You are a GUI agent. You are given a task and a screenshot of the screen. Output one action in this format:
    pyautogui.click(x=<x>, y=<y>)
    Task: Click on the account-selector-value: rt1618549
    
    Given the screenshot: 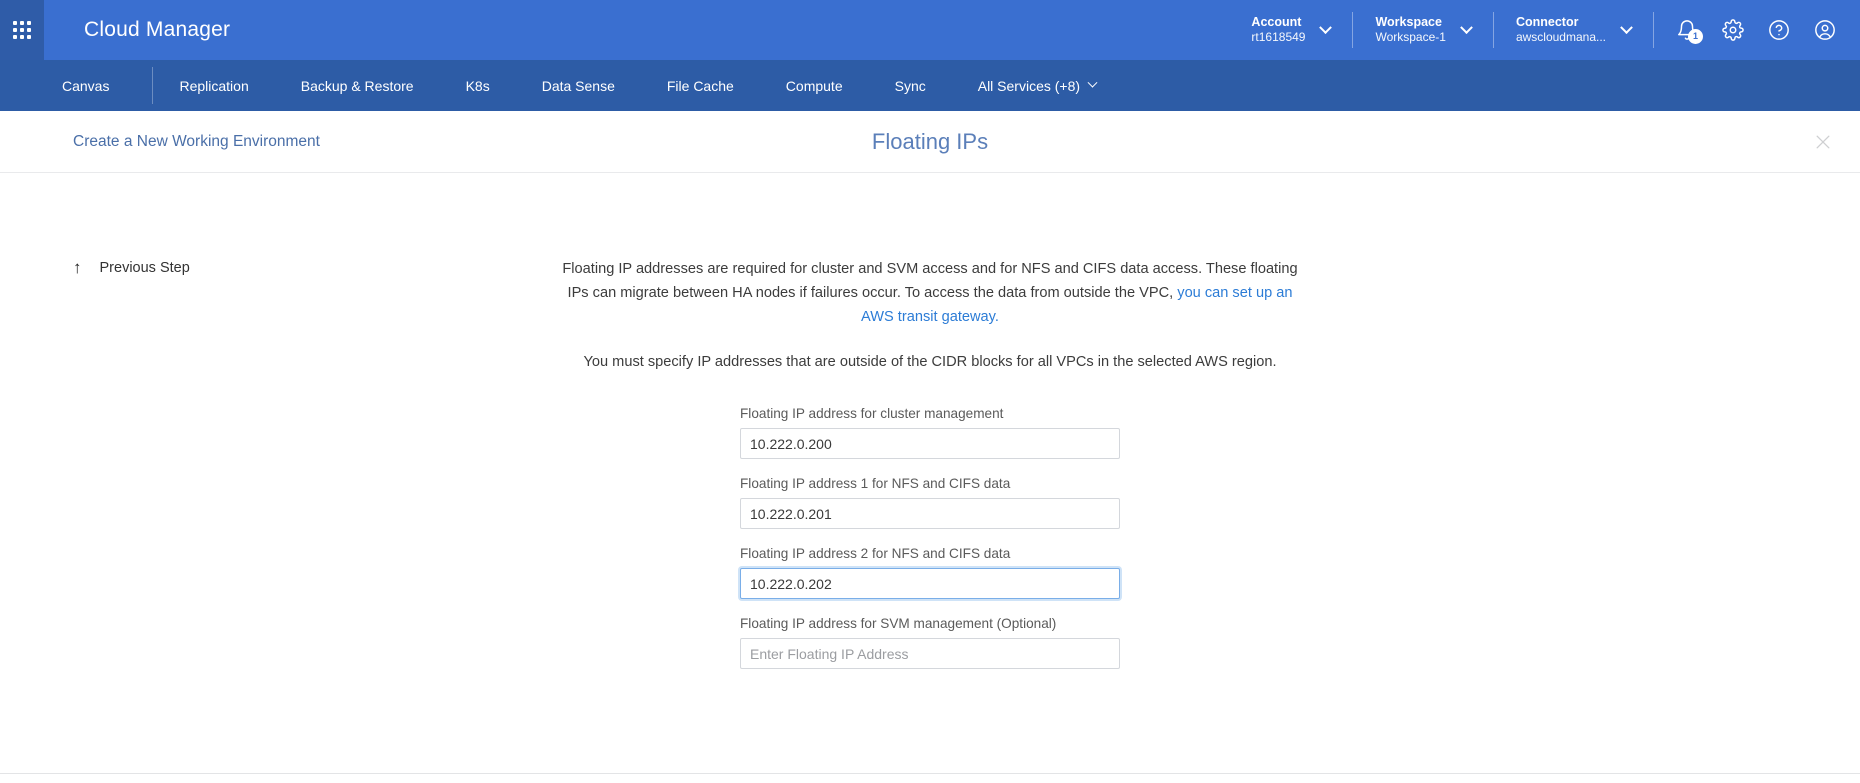 What is the action you would take?
    pyautogui.click(x=1278, y=37)
    